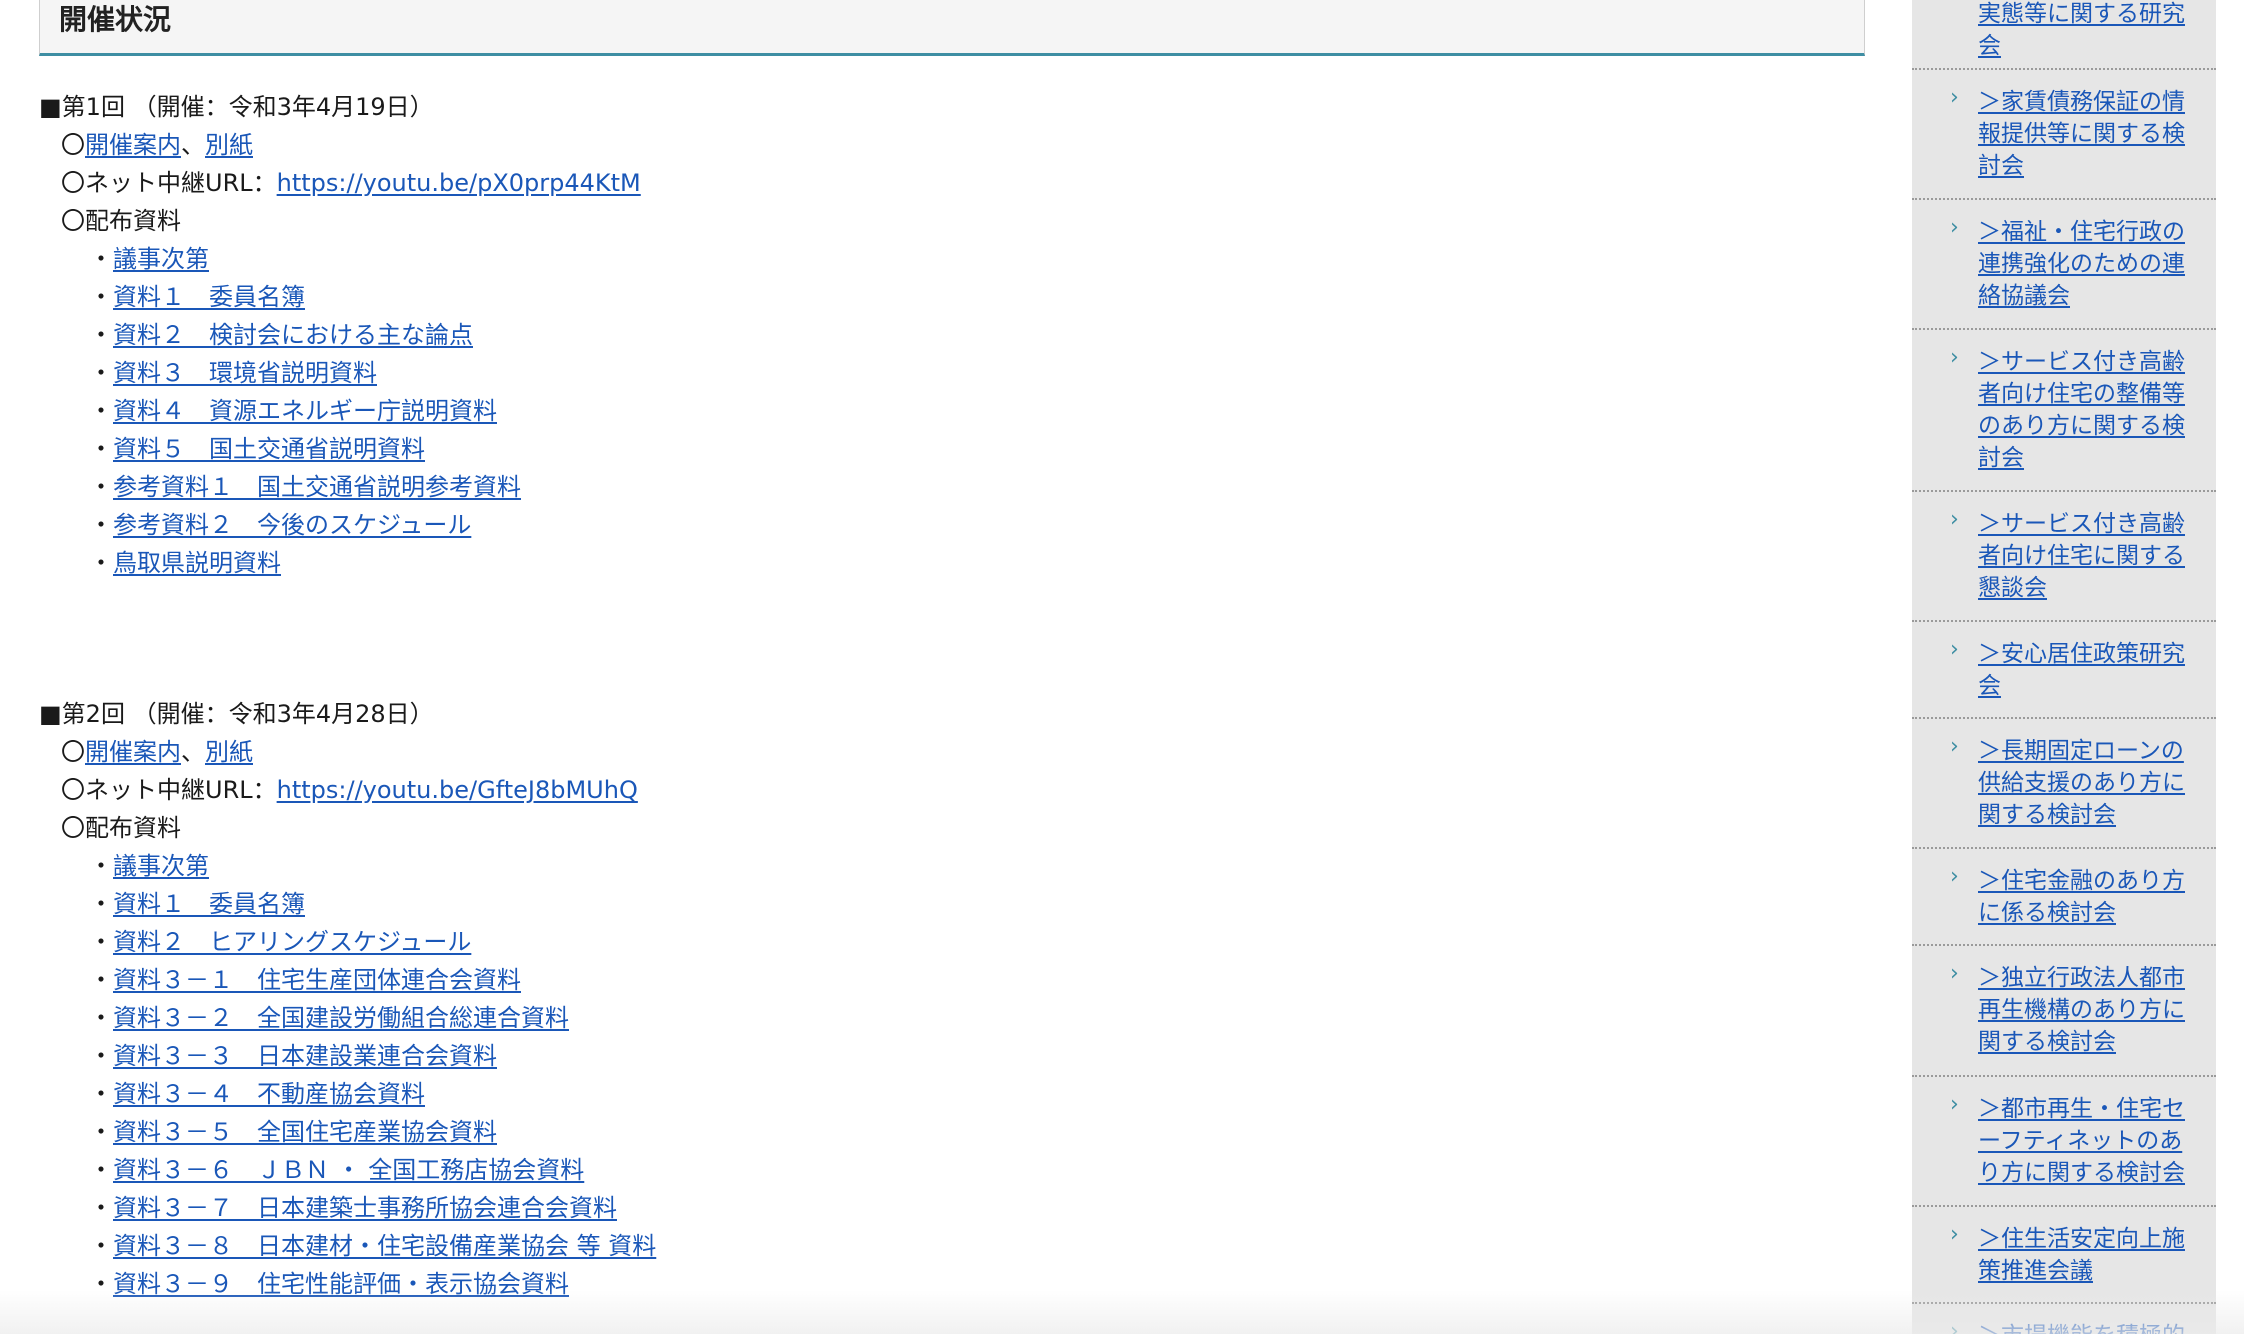 This screenshot has width=2244, height=1334. Describe the element at coordinates (2089, 783) in the screenshot. I see `sidebar-item-label: ＞長期固定ローンの供給支援のあり方に関する検討会` at that location.